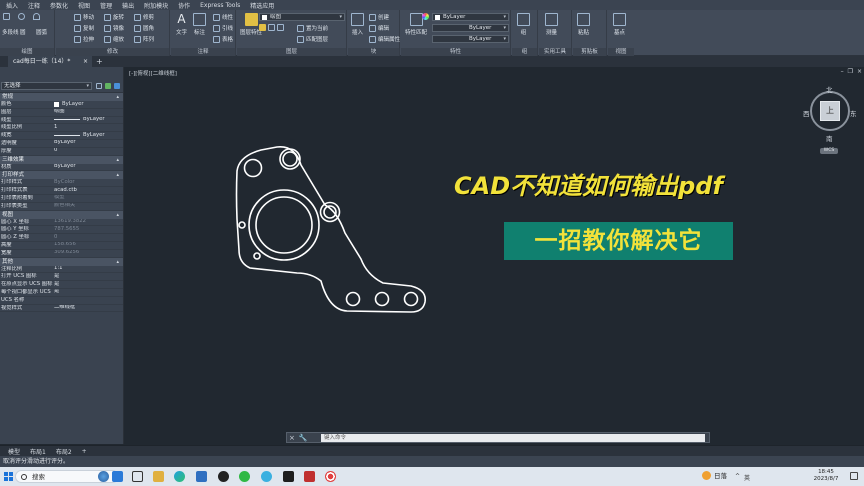 The height and width of the screenshot is (486, 864). What do you see at coordinates (117, 476) in the screenshot?
I see `taskbar-app-icon` at bounding box center [117, 476].